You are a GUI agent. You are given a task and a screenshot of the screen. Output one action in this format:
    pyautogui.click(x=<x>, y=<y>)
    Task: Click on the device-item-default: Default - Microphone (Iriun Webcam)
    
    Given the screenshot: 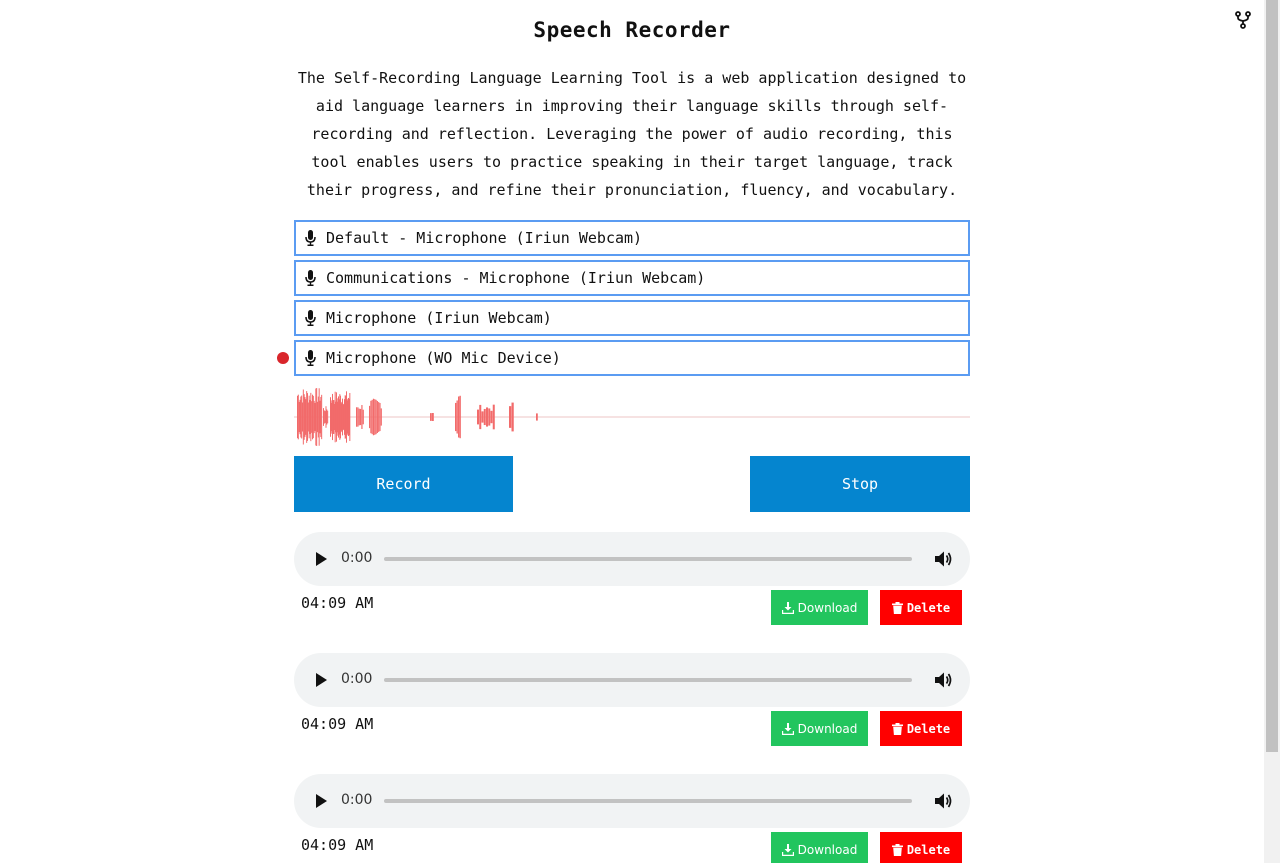 What is the action you would take?
    pyautogui.click(x=632, y=238)
    